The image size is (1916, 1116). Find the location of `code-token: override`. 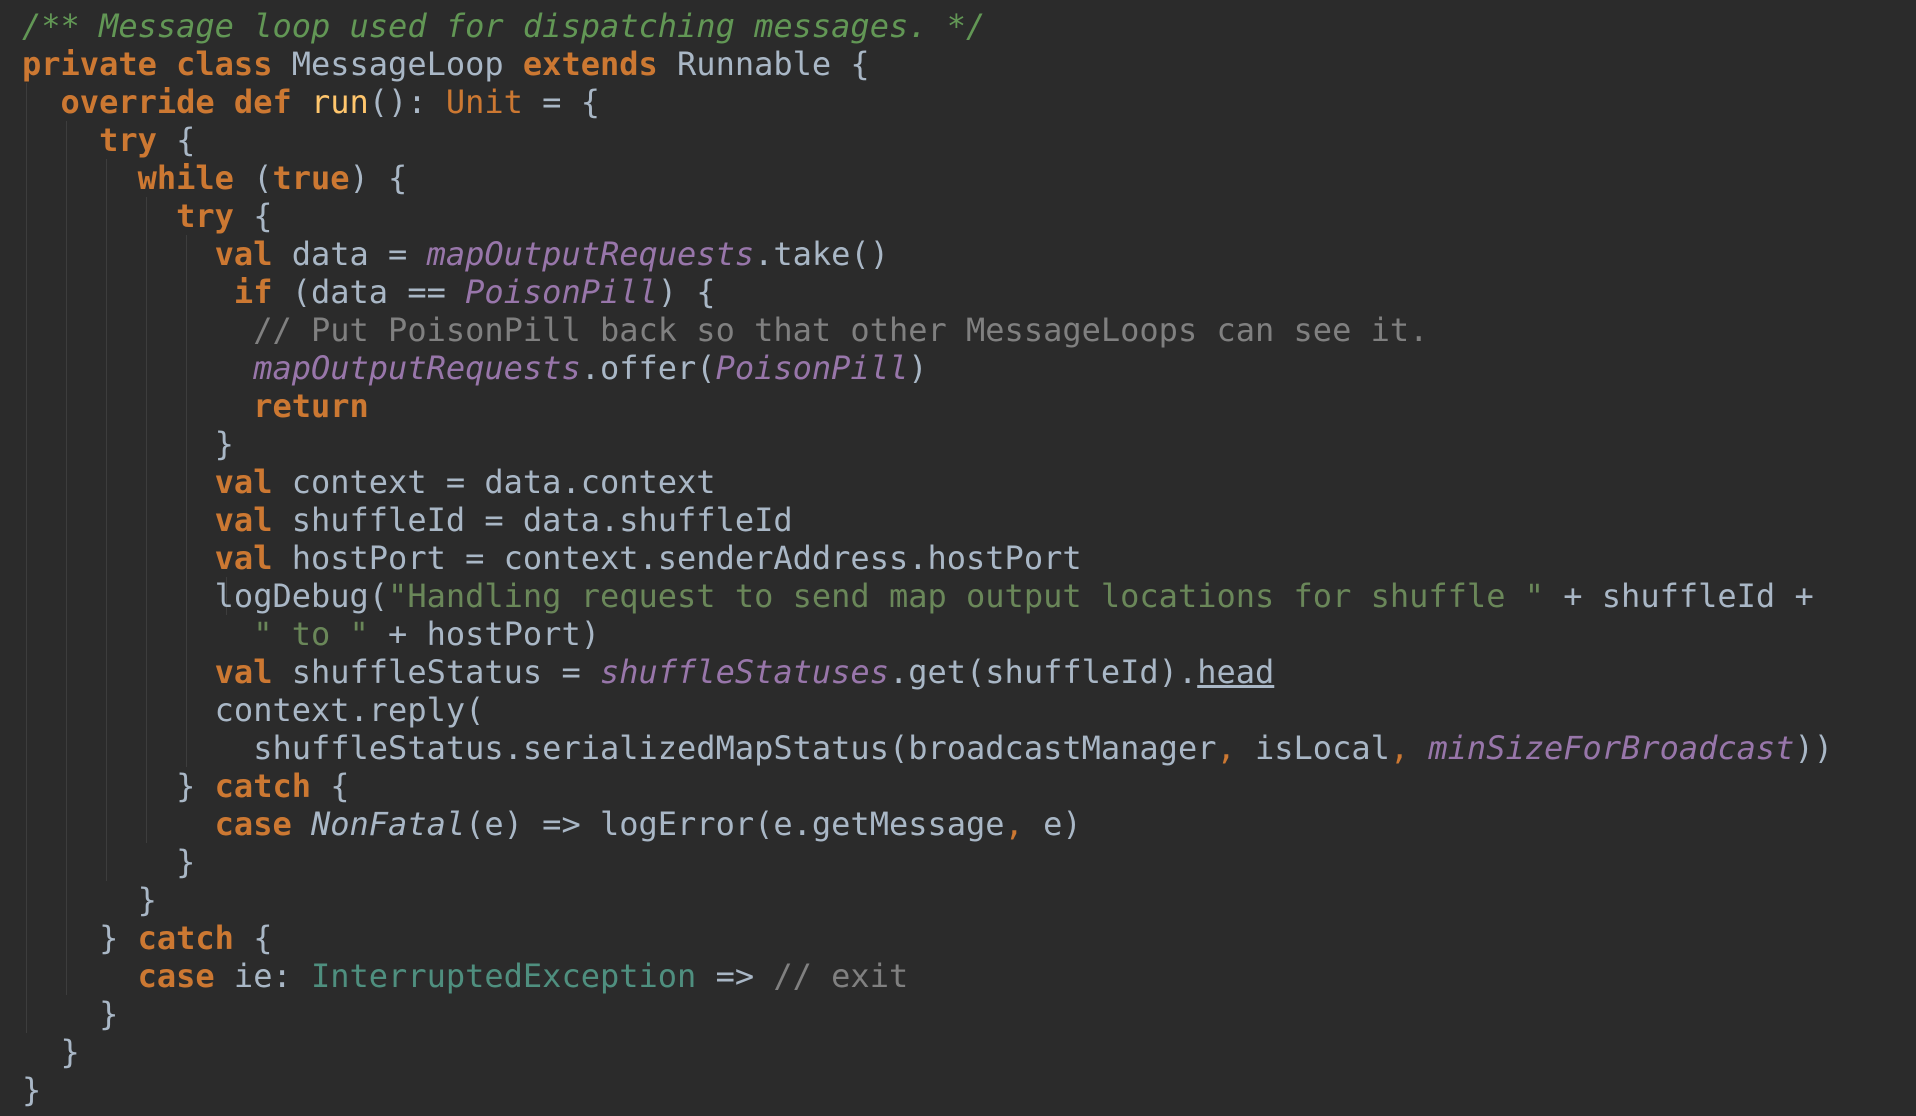

code-token: override is located at coordinates (137, 102).